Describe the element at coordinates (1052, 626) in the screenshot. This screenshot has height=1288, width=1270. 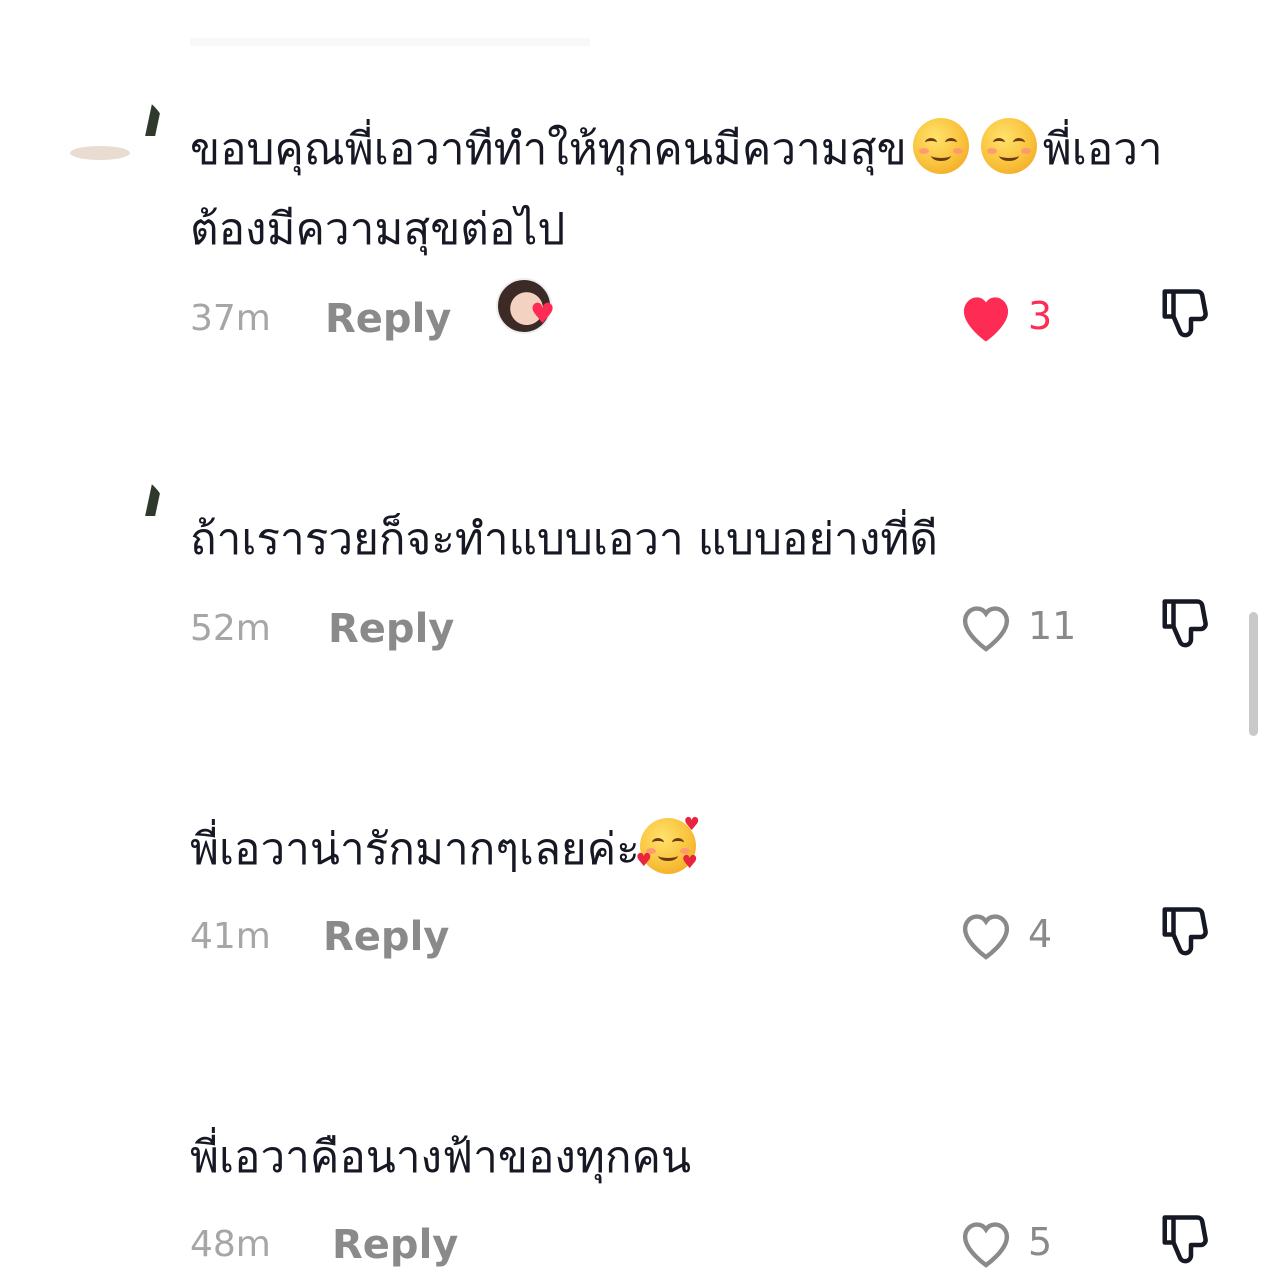
I see `like-count: 11` at that location.